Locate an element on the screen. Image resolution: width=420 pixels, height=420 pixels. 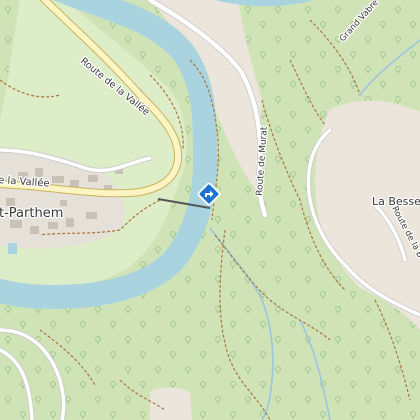
direction-arrow-icon is located at coordinates (209, 194).